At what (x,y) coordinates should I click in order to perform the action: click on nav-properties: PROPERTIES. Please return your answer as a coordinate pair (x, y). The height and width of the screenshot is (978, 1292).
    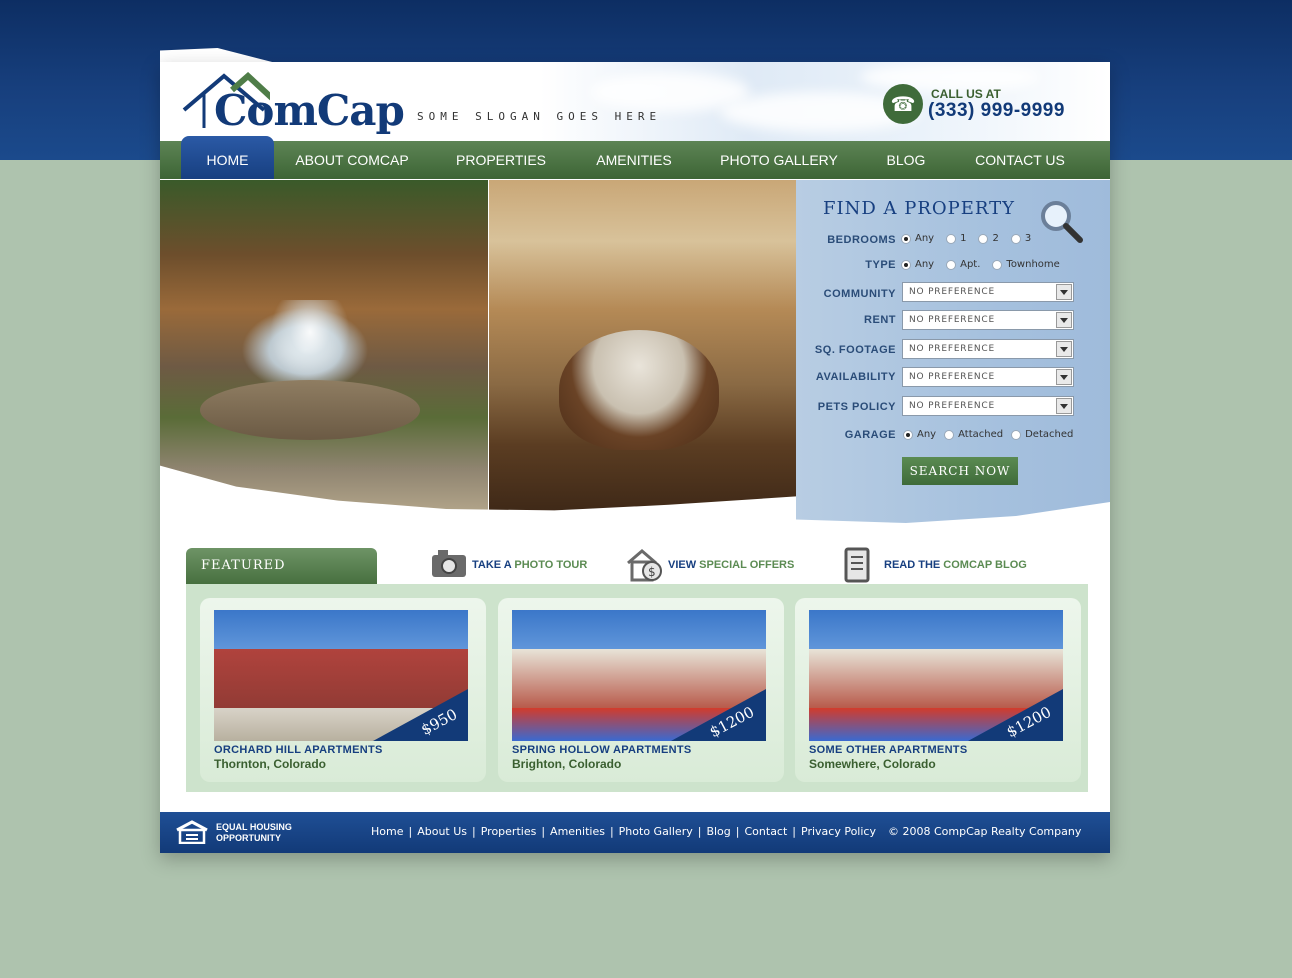
    Looking at the image, I should click on (501, 160).